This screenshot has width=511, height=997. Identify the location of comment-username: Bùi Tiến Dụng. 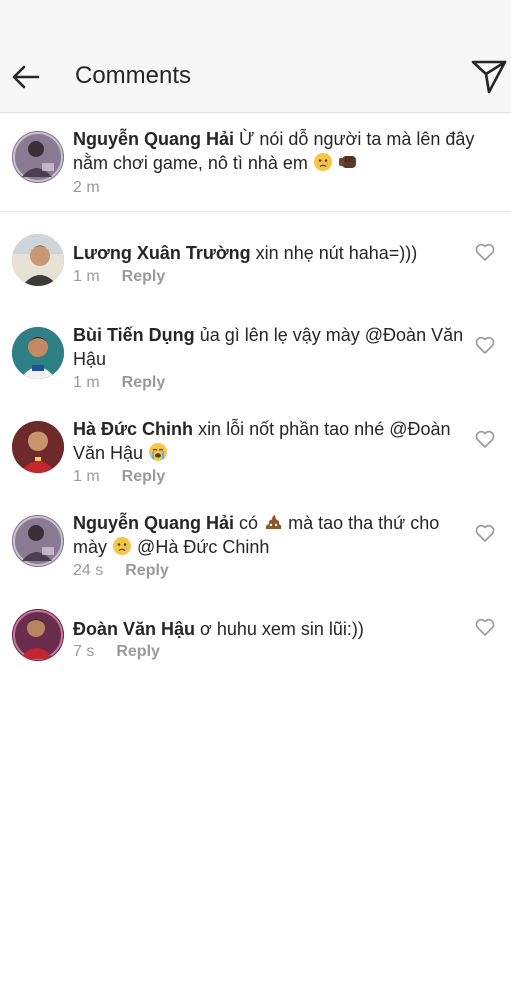
(134, 335).